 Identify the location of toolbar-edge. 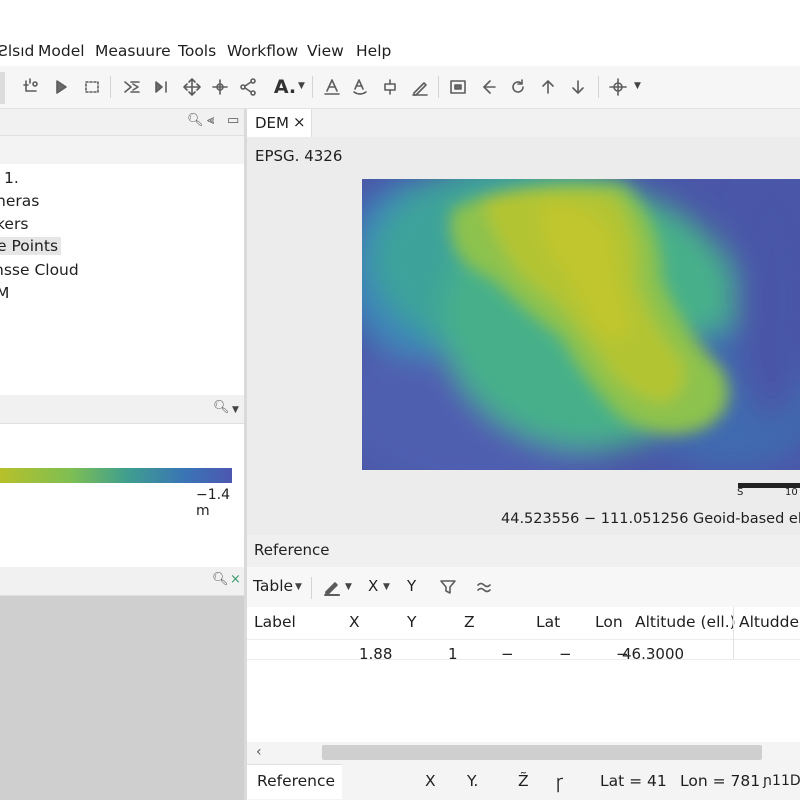
(2, 88).